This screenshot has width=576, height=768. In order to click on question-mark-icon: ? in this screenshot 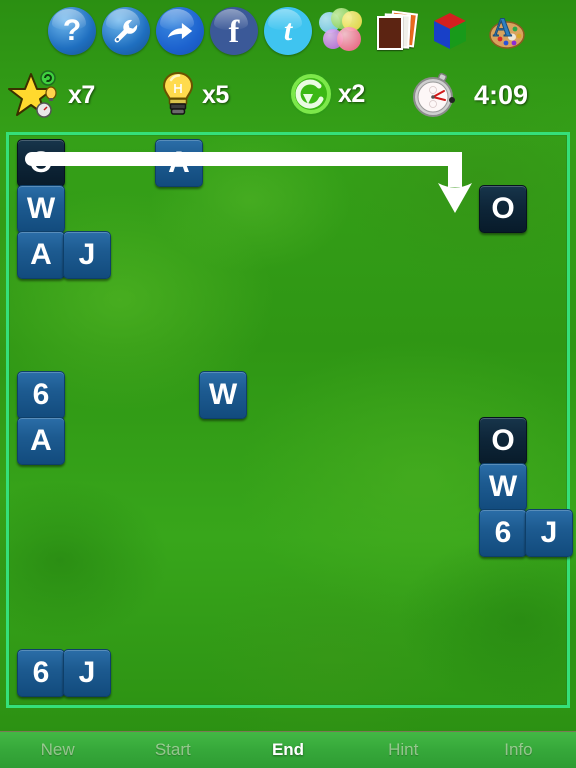, I will do `click(72, 31)`.